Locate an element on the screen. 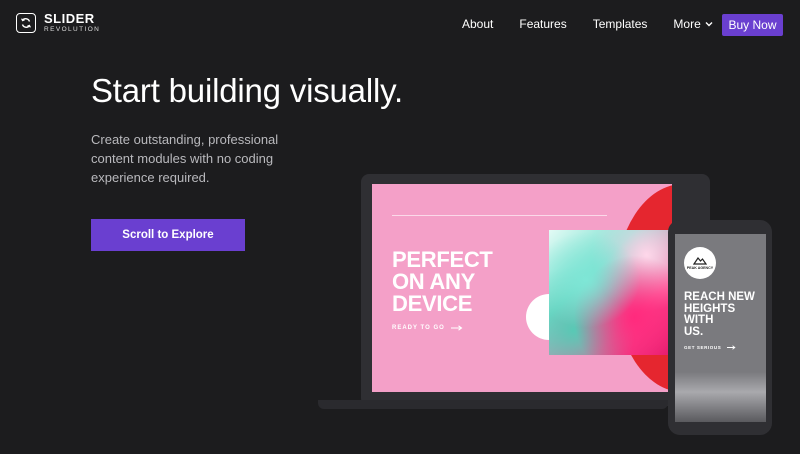 The image size is (800, 454). nav-item-templates: Templates is located at coordinates (620, 24).